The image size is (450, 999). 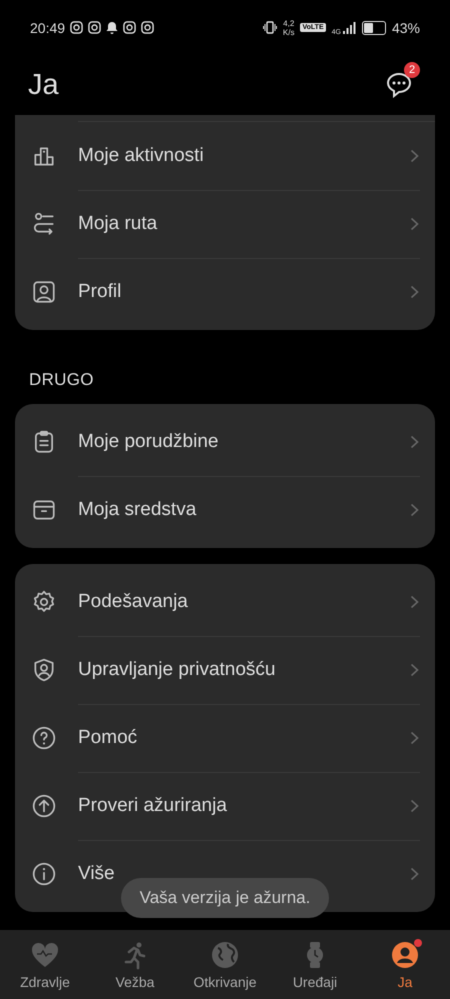 I want to click on nav-tab: Uređaji, so click(x=315, y=964).